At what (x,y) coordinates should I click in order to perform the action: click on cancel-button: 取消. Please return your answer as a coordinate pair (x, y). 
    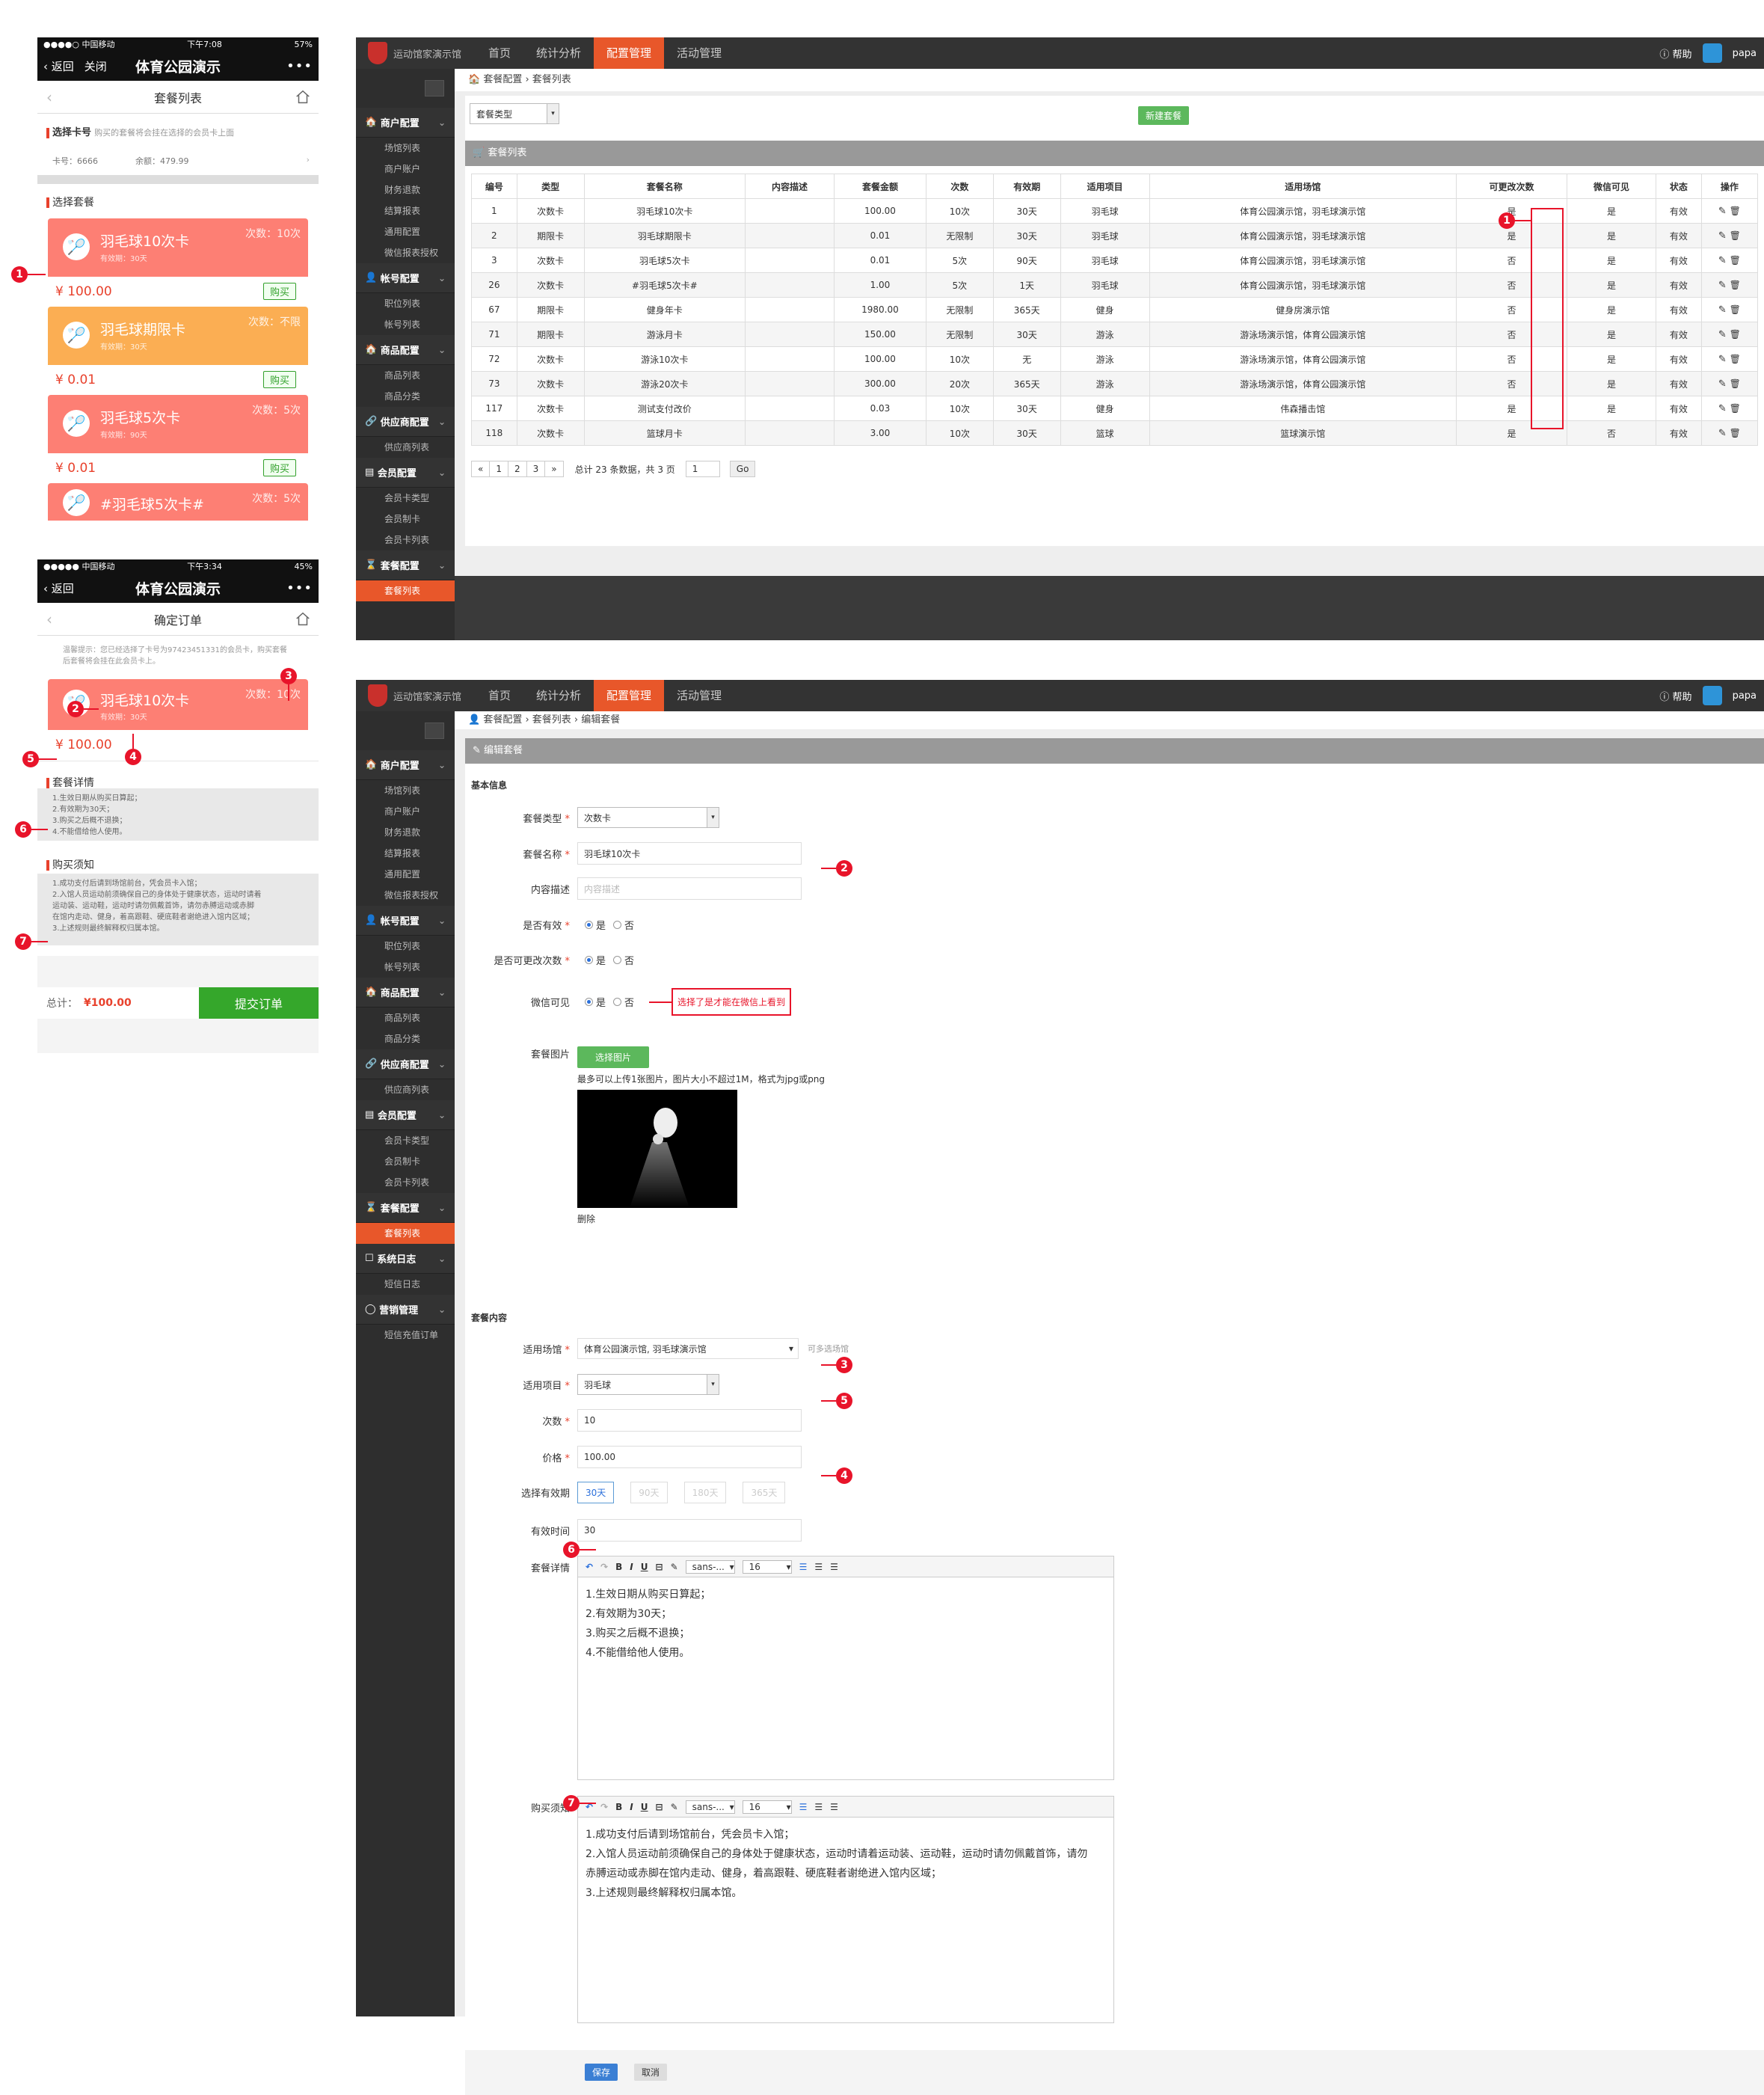
    Looking at the image, I should click on (651, 2072).